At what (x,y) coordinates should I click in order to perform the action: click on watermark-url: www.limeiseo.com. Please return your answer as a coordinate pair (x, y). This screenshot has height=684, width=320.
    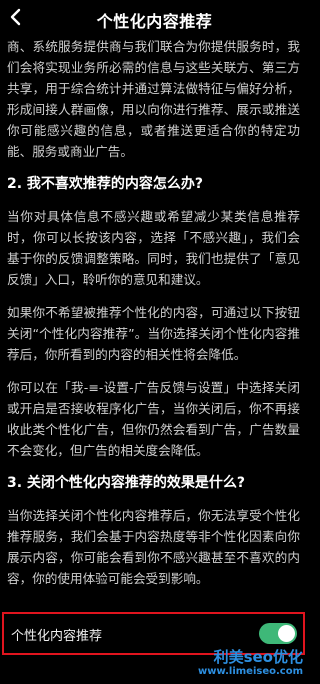
    Looking at the image, I should click on (250, 671).